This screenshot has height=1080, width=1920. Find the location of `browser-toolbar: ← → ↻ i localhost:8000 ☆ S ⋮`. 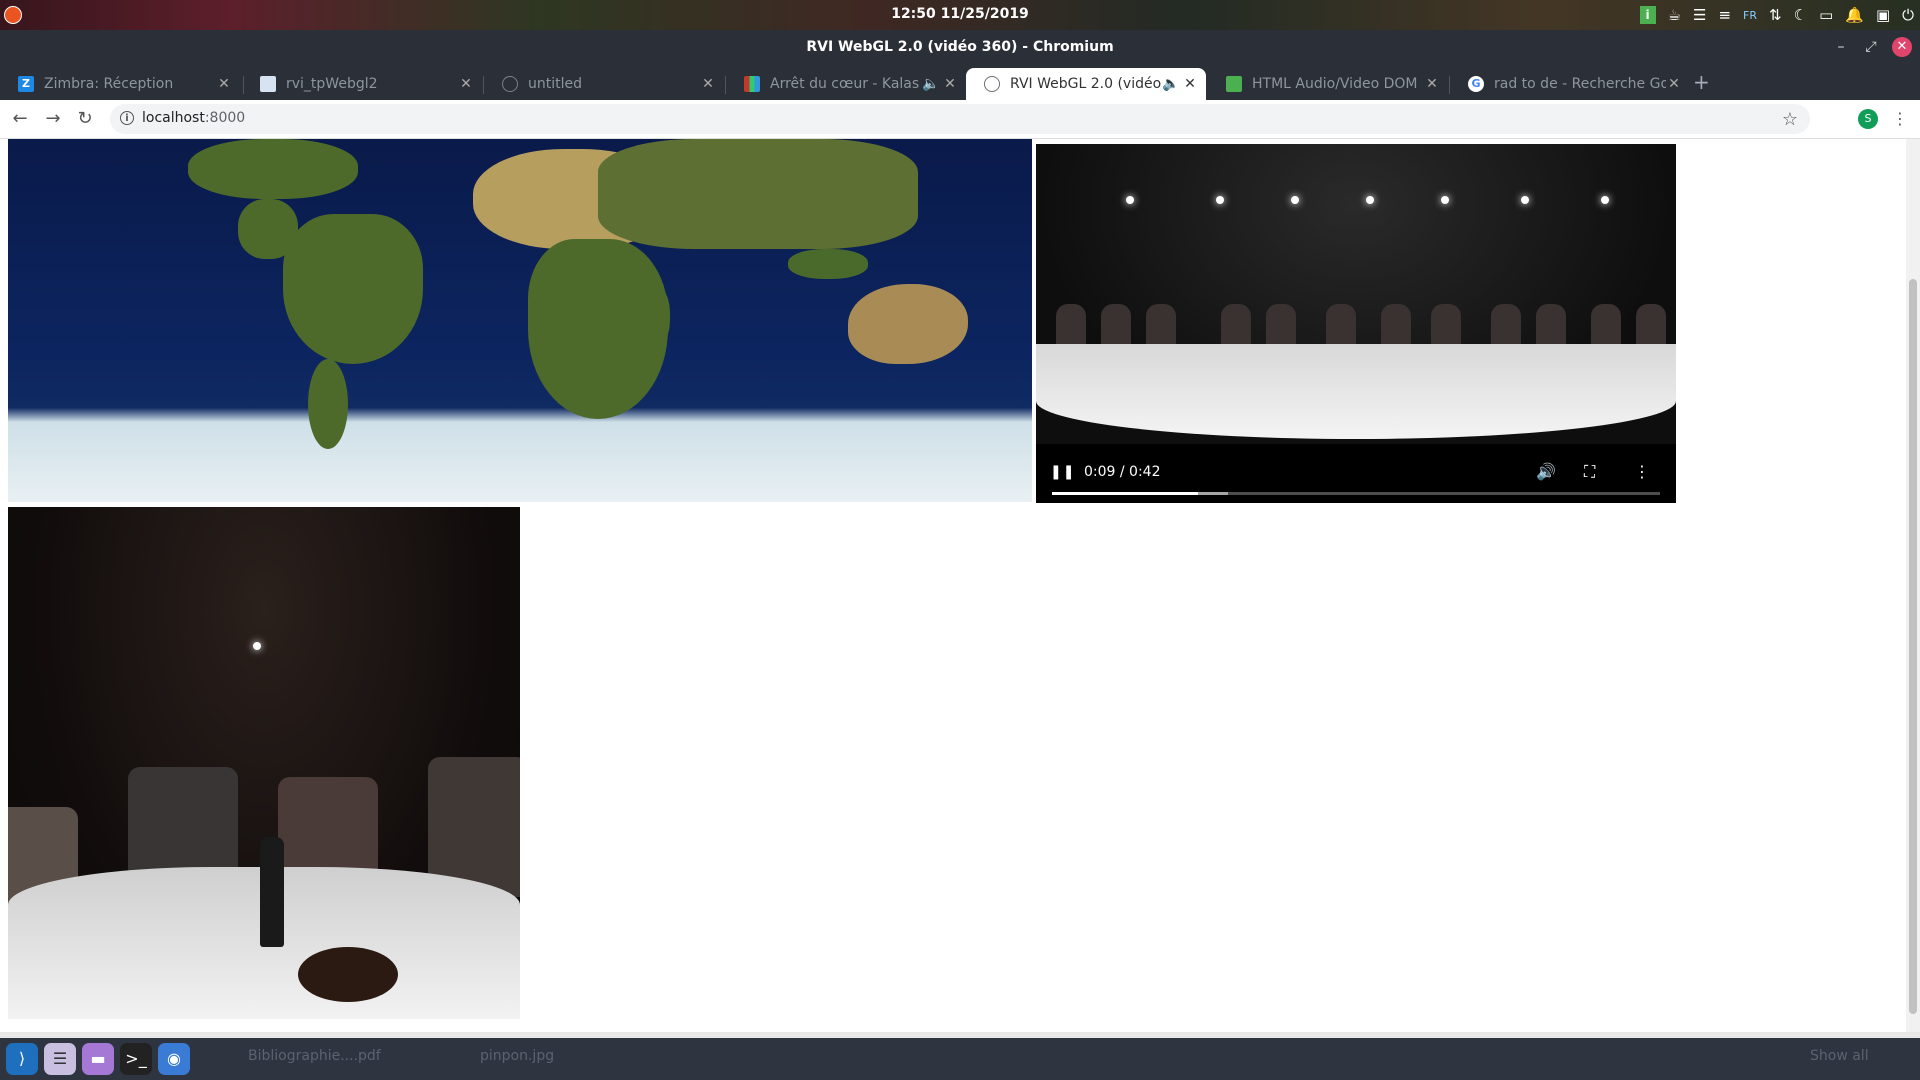

browser-toolbar: ← → ↻ i localhost:8000 ☆ S ⋮ is located at coordinates (960, 119).